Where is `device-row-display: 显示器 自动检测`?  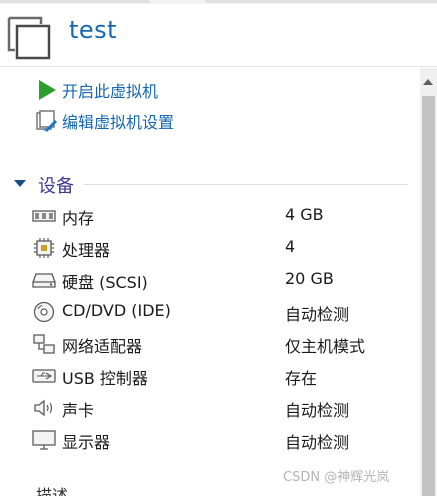
device-row-display: 显示器 自动检测 is located at coordinates (222, 440).